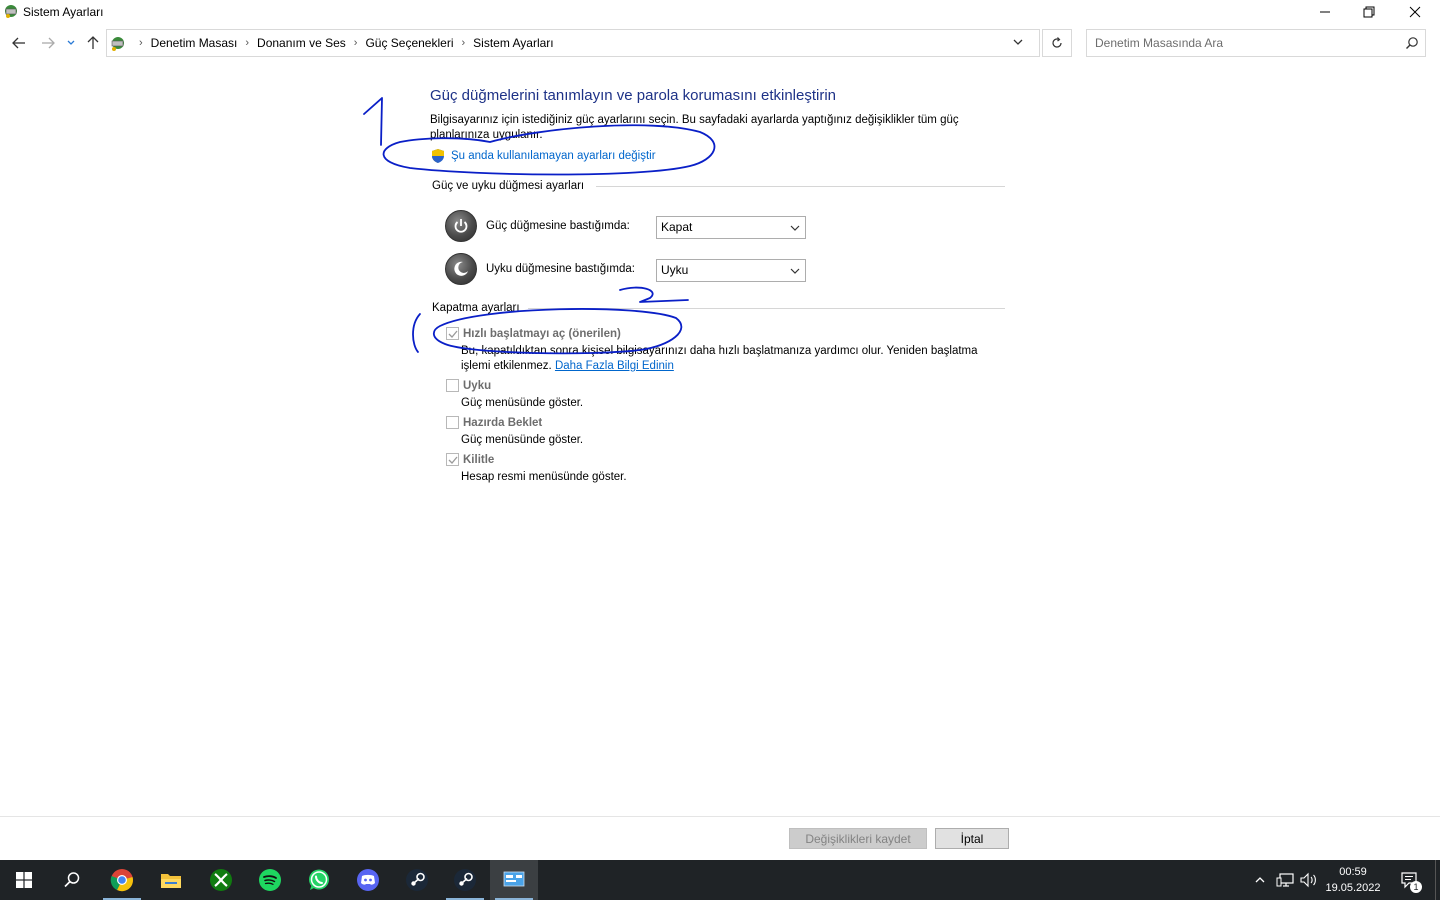 This screenshot has width=1440, height=900. I want to click on refresh-button, so click(1057, 43).